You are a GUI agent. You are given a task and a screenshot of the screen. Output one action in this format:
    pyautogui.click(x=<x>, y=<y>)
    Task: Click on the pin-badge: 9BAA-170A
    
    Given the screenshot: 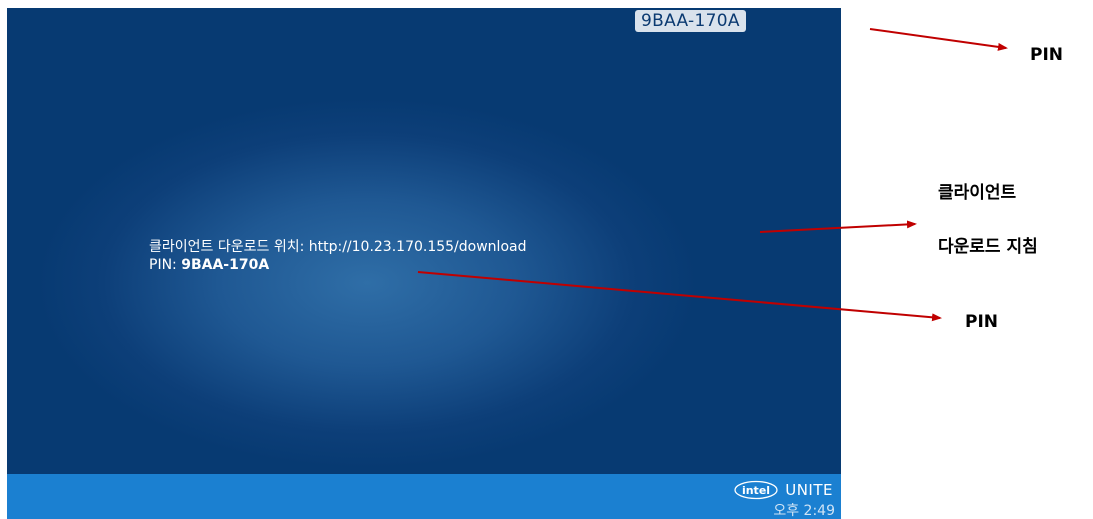 What is the action you would take?
    pyautogui.click(x=690, y=21)
    